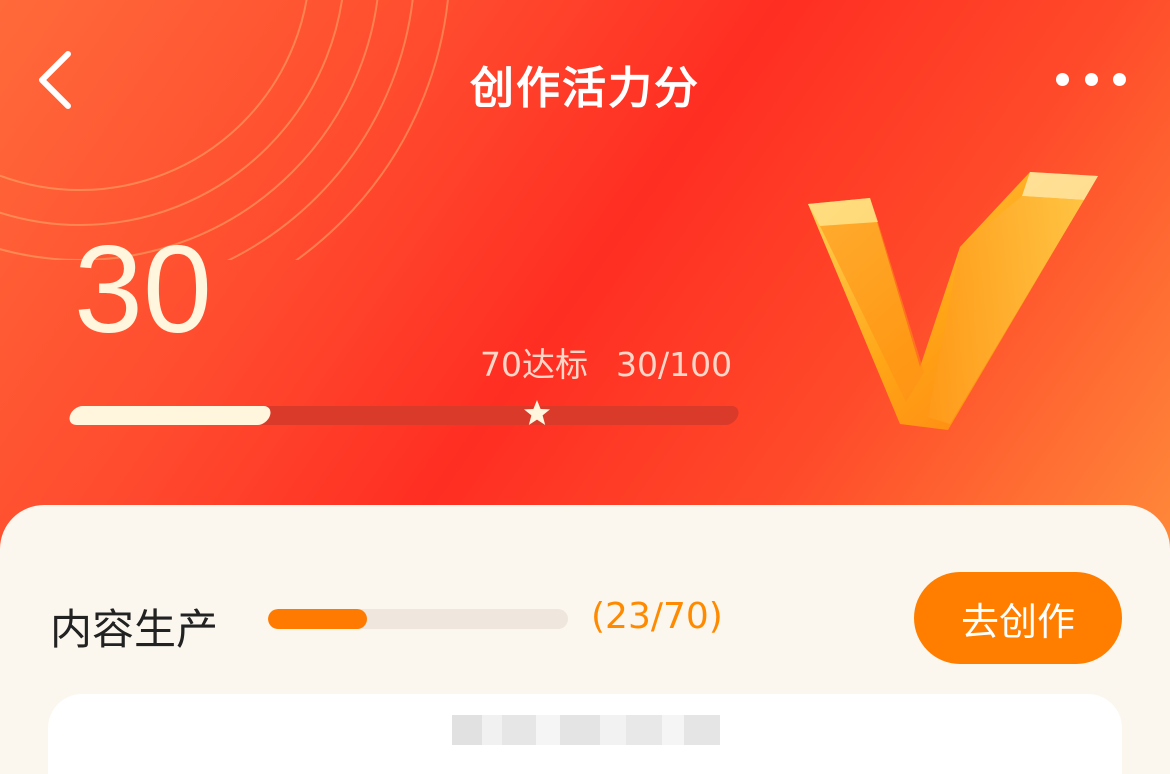 Image resolution: width=1170 pixels, height=774 pixels. What do you see at coordinates (586, 730) in the screenshot?
I see `blurred-content` at bounding box center [586, 730].